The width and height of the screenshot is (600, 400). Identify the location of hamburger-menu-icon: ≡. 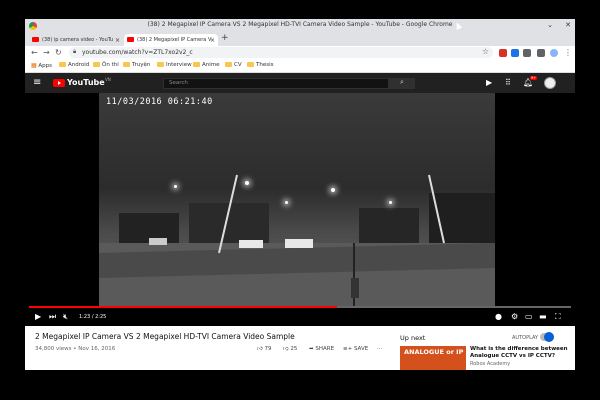
(37, 82).